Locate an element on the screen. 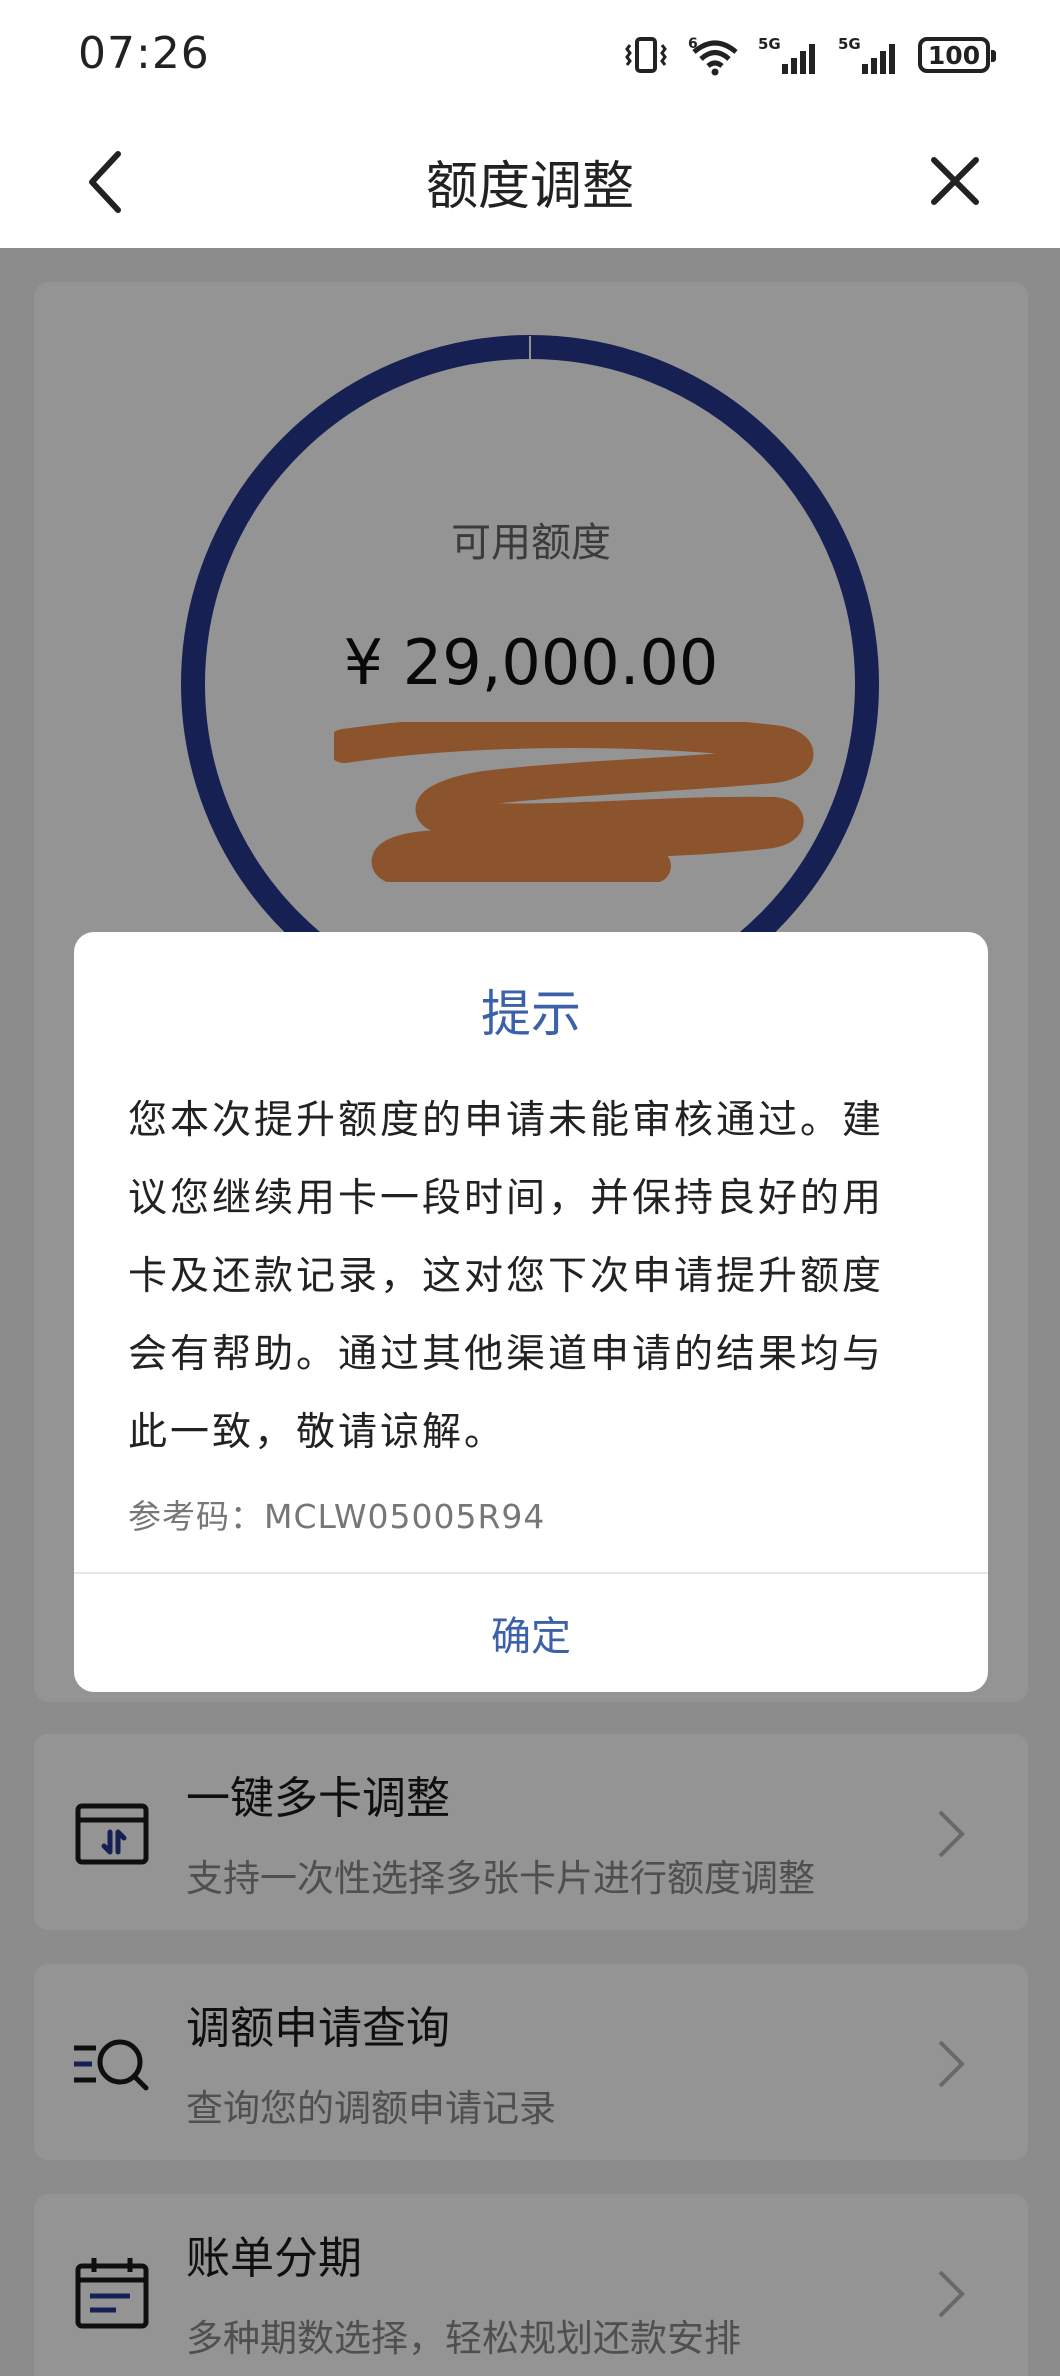 This screenshot has height=2376, width=1060. battery-icon: 100 is located at coordinates (957, 55).